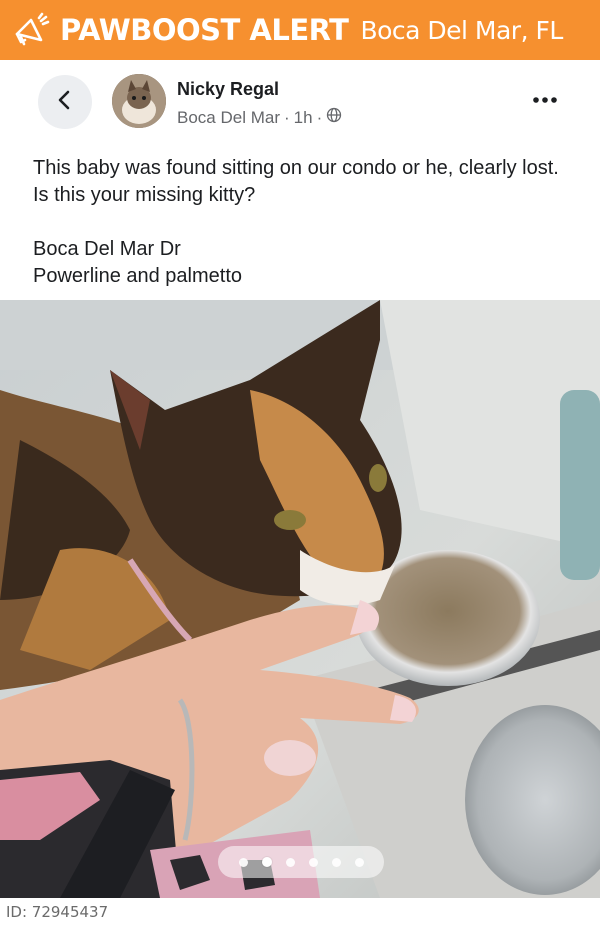  I want to click on megaphone-icon, so click(31, 30).